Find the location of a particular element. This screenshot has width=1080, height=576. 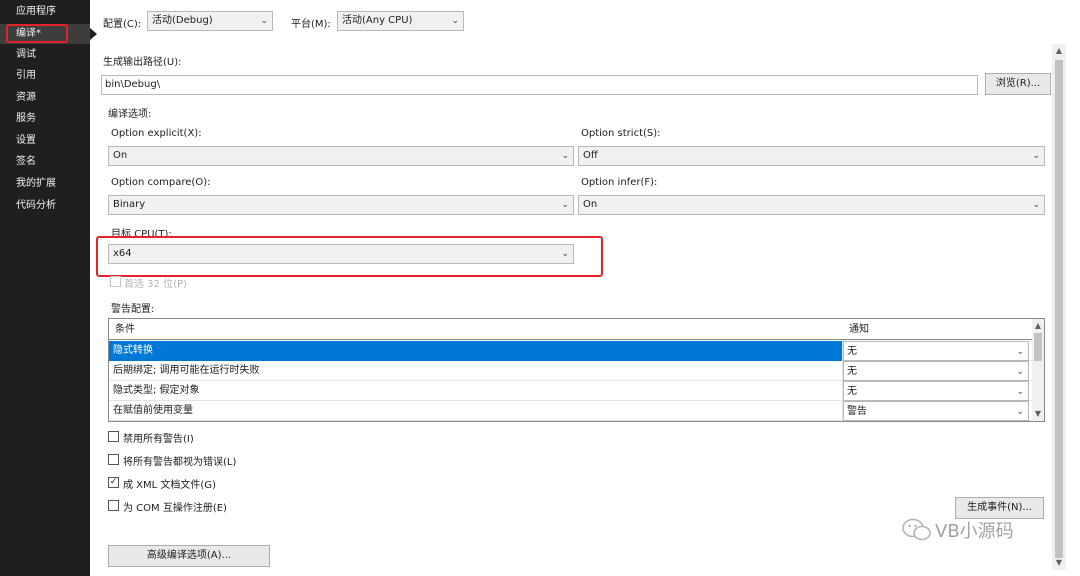

xml-doc-label: 成 XML 文档文件(G) is located at coordinates (169, 485).